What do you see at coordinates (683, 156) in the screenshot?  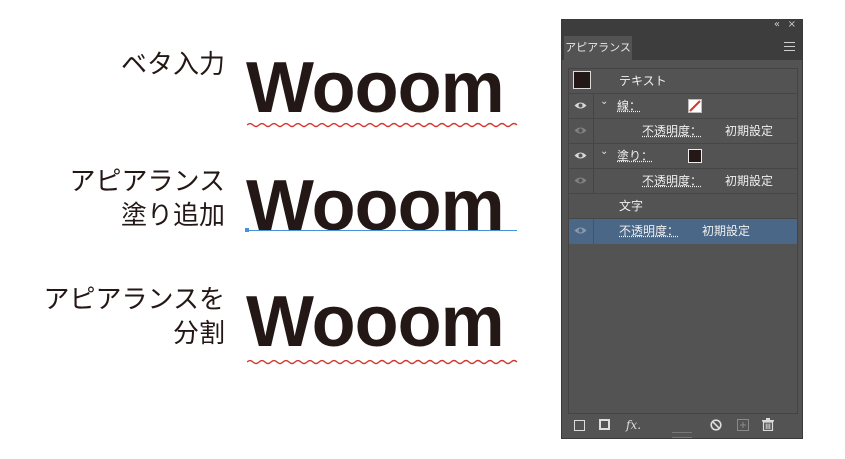 I see `row-fill: ⌄ 塗り：` at bounding box center [683, 156].